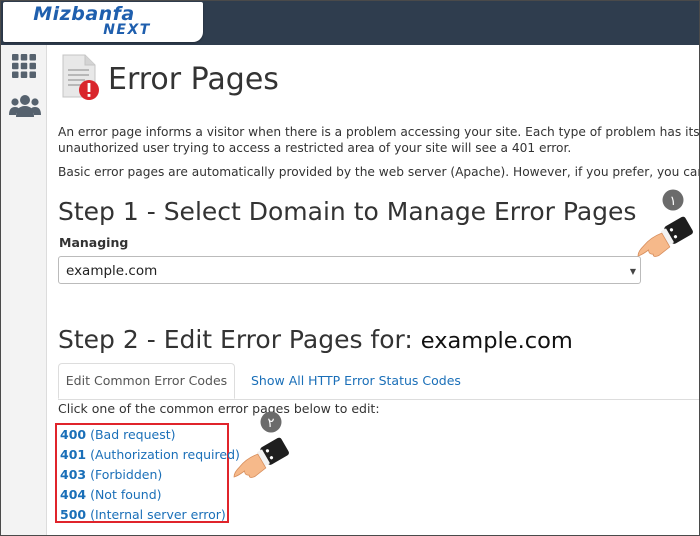 The width and height of the screenshot is (700, 536). I want to click on top-bar: Mizbanfa NEXT, so click(350, 23).